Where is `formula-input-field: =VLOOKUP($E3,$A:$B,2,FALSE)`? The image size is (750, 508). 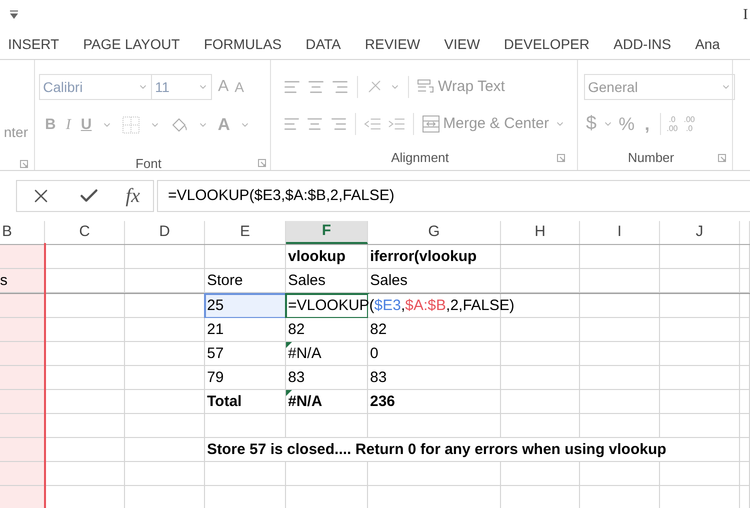
formula-input-field: =VLOOKUP($E3,$A:$B,2,FALSE) is located at coordinates (453, 196).